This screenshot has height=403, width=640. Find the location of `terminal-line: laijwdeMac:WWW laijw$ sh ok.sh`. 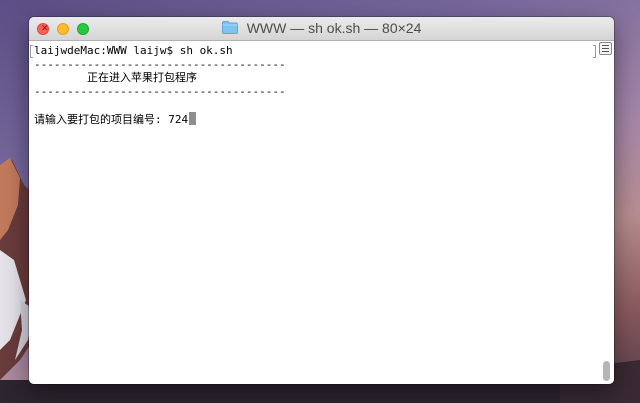

terminal-line: laijwdeMac:WWW laijw$ sh ok.sh is located at coordinates (133, 50).